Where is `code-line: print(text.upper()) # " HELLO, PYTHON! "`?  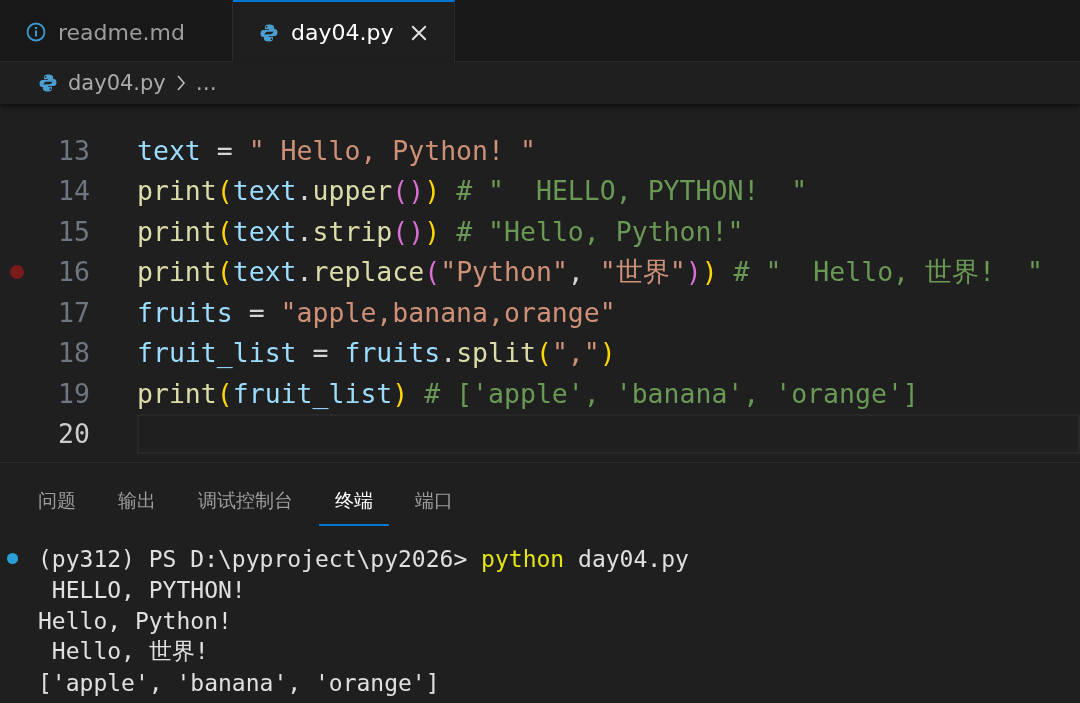 code-line: print(text.upper()) # " HELLO, PYTHON! " is located at coordinates (472, 191).